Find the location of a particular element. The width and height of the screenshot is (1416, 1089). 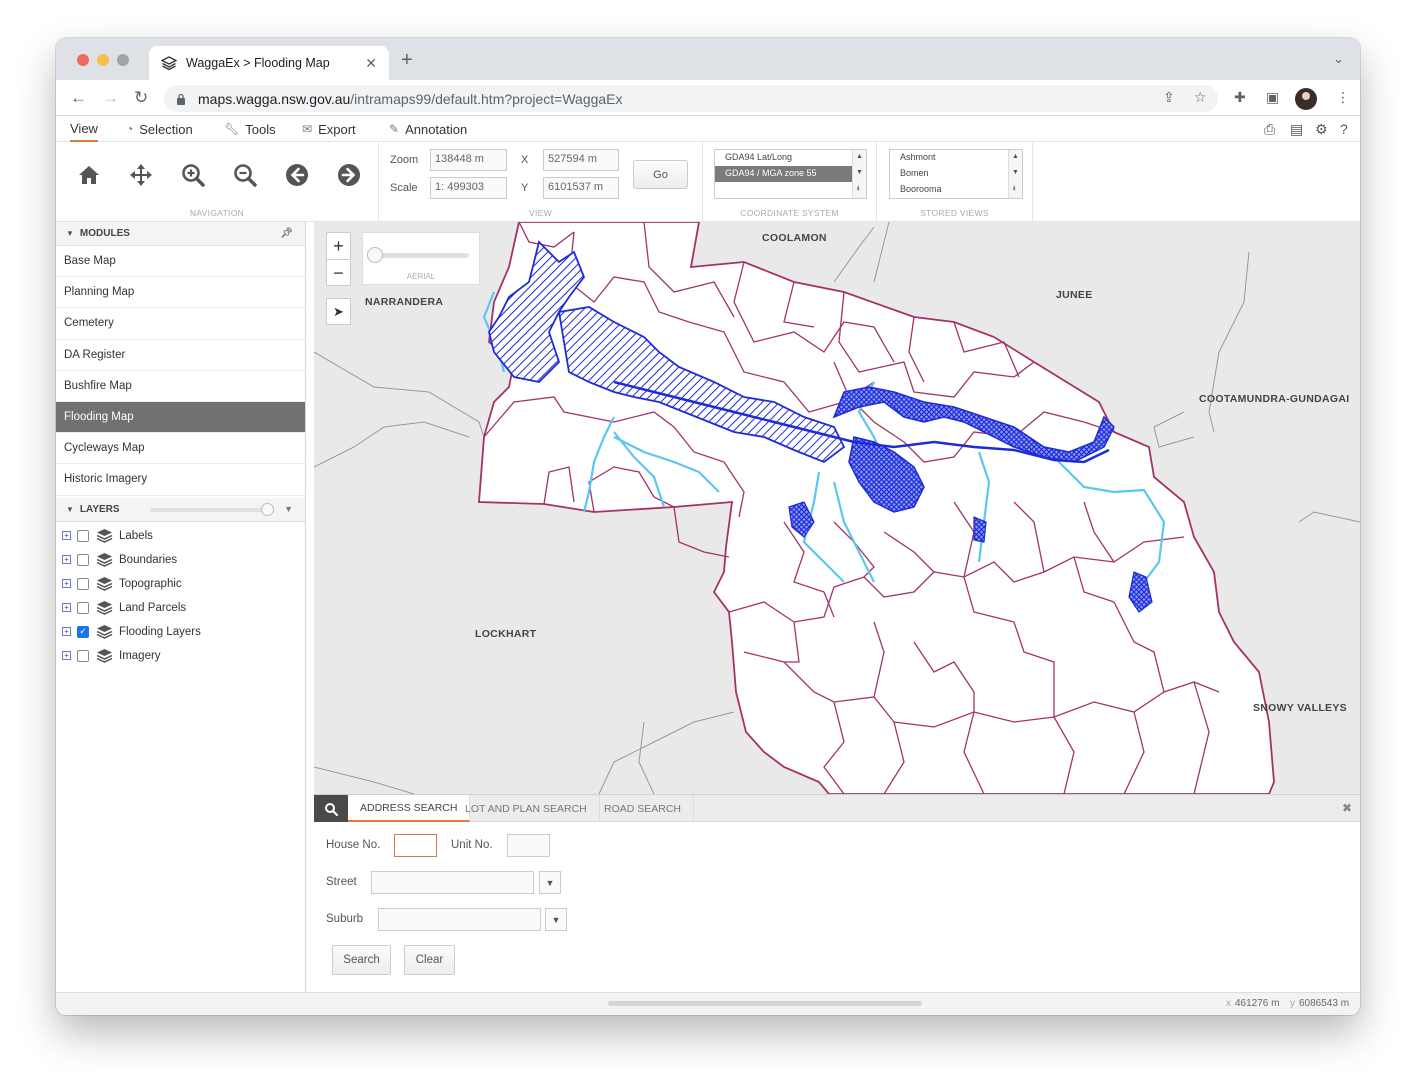

layer-checkbox-checked is located at coordinates (83, 631).